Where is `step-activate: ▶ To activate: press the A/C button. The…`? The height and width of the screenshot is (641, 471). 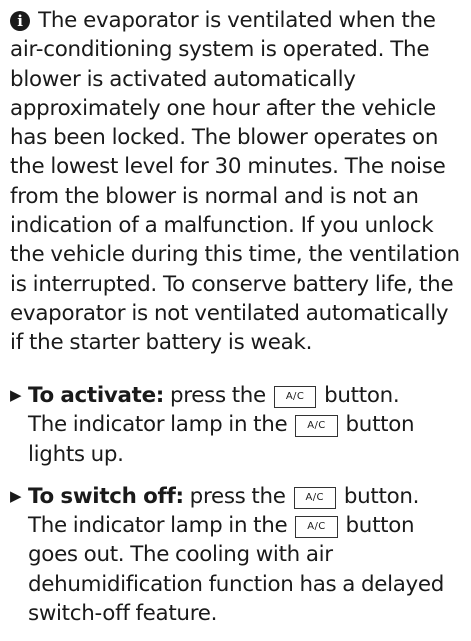 step-activate: ▶ To activate: press the A/C button. The… is located at coordinates (238, 425).